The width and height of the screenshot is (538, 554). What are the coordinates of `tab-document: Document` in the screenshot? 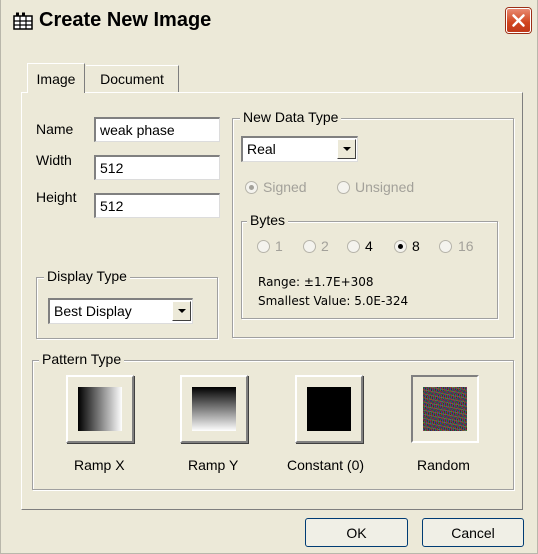 It's located at (132, 78).